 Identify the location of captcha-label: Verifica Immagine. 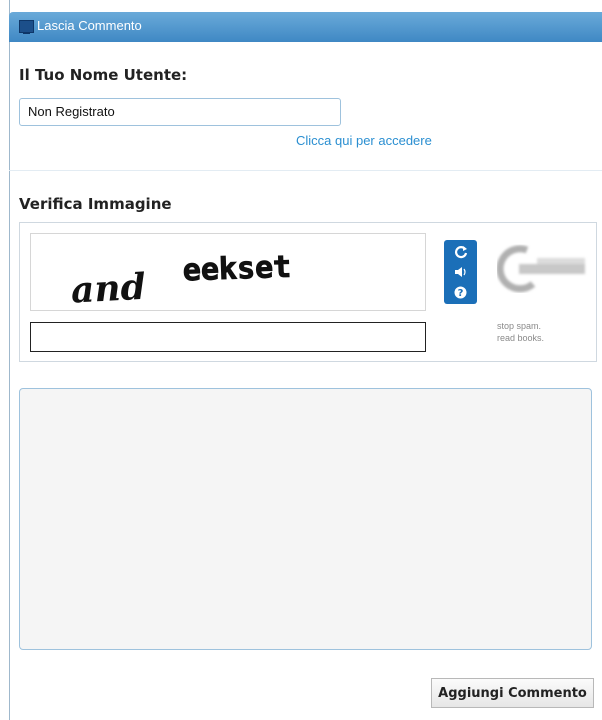
(95, 204).